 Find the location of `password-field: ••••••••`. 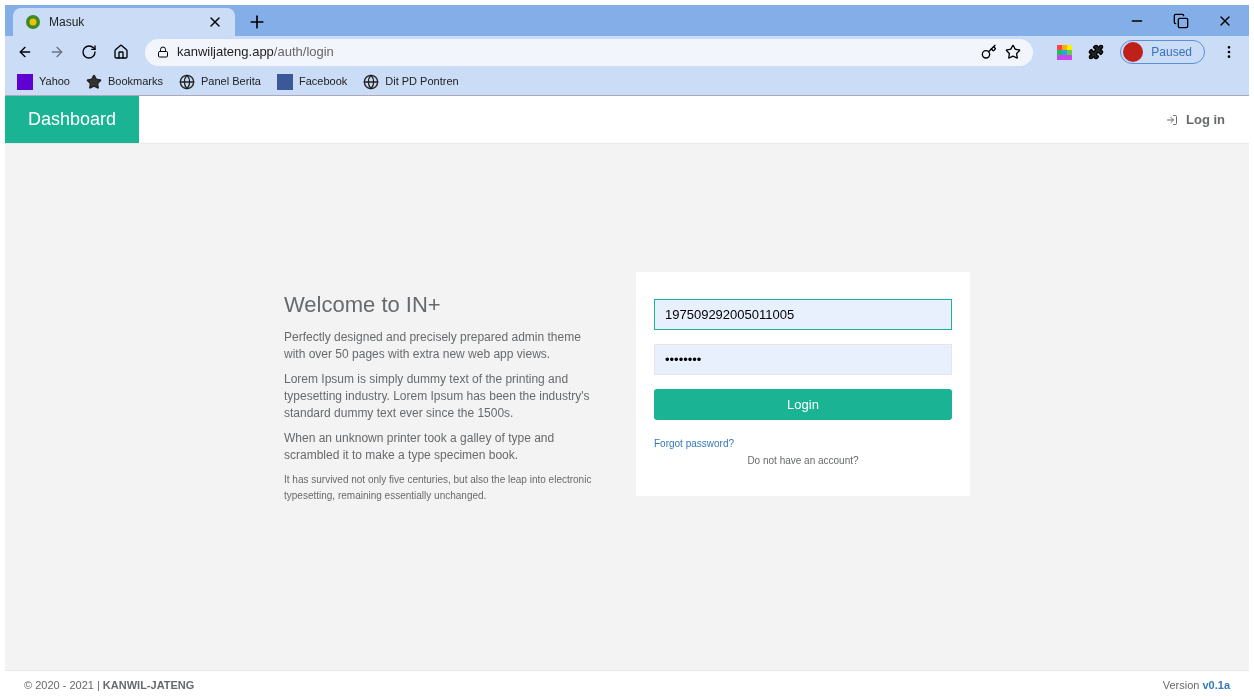

password-field: •••••••• is located at coordinates (803, 359).